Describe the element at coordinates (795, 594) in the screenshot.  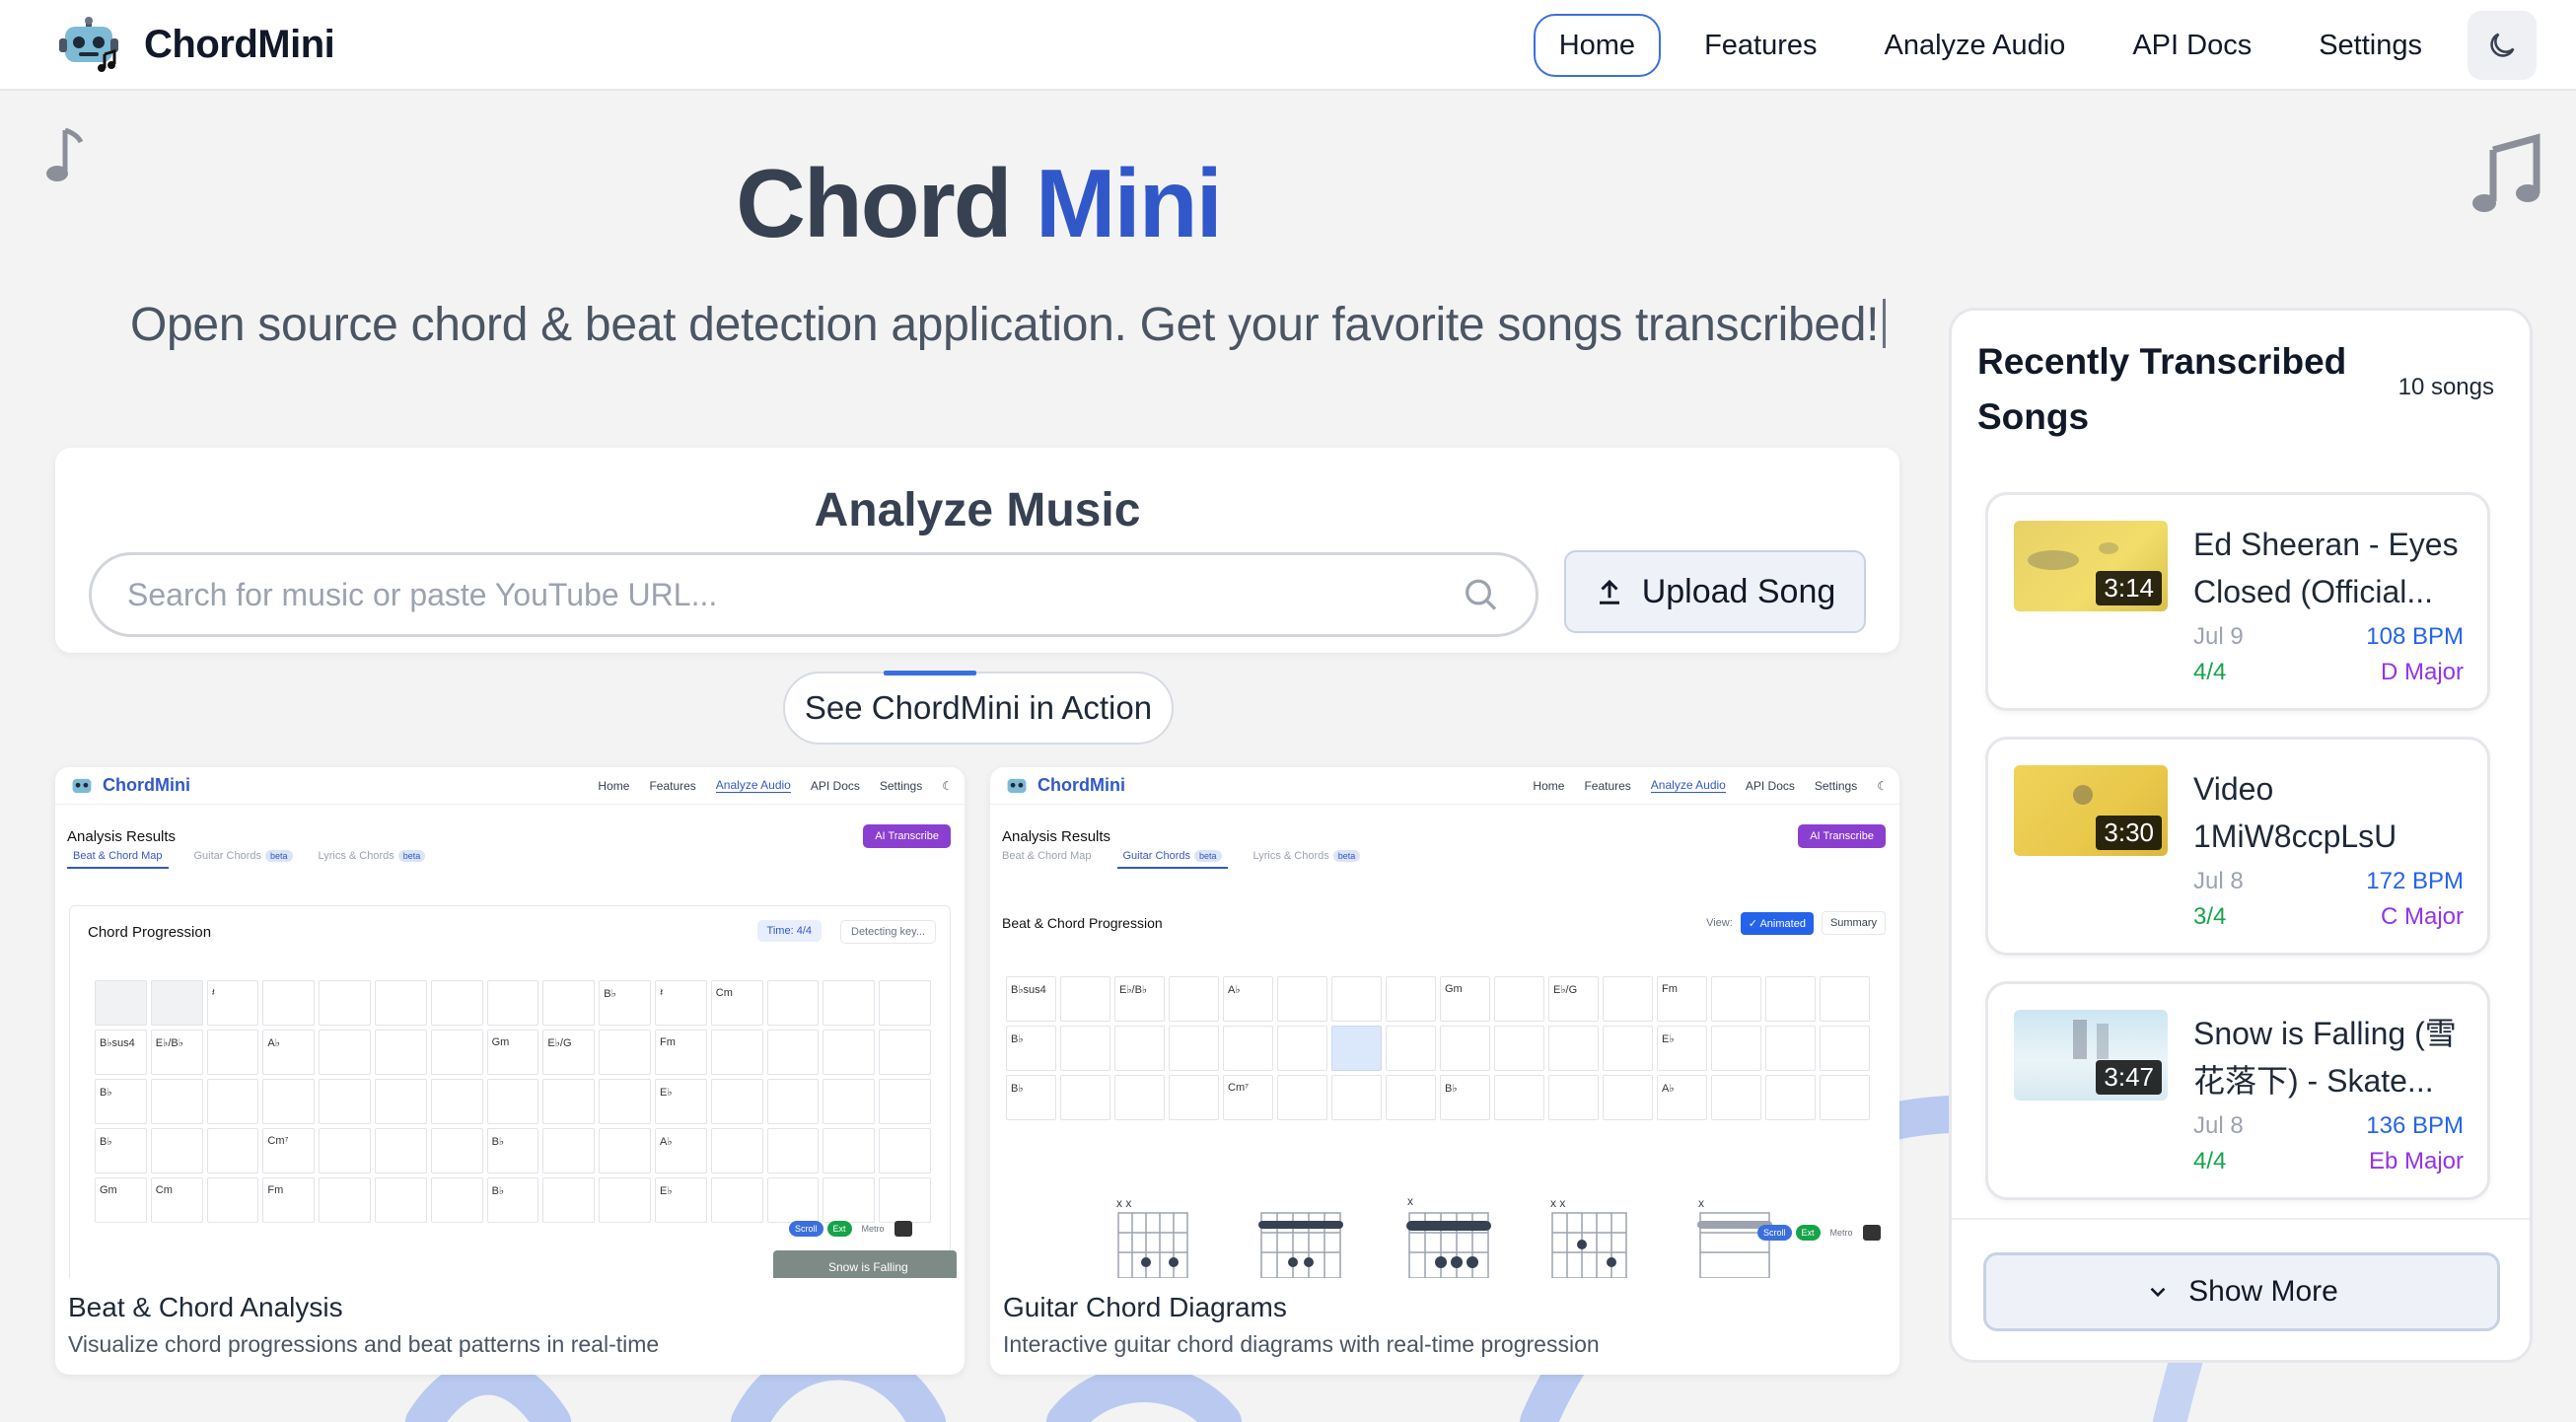
I see `search-input` at that location.